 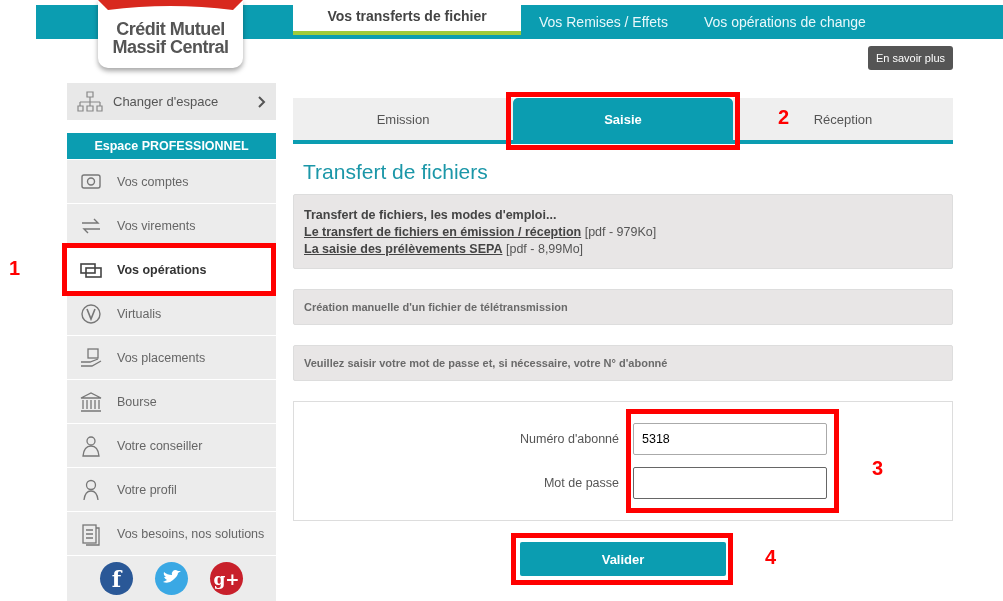 What do you see at coordinates (623, 119) in the screenshot?
I see `sub-tab: Saisie` at bounding box center [623, 119].